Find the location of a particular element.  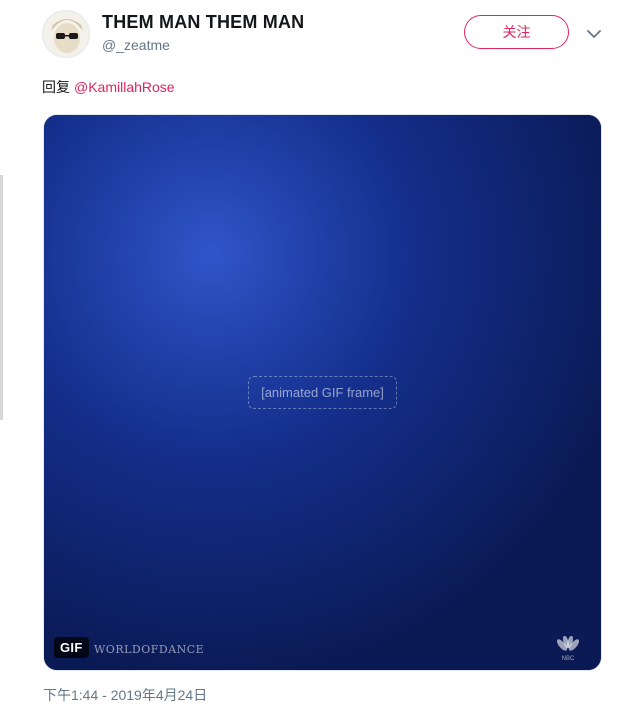

reply-context: 回复 @KamillahRose is located at coordinates (108, 87).